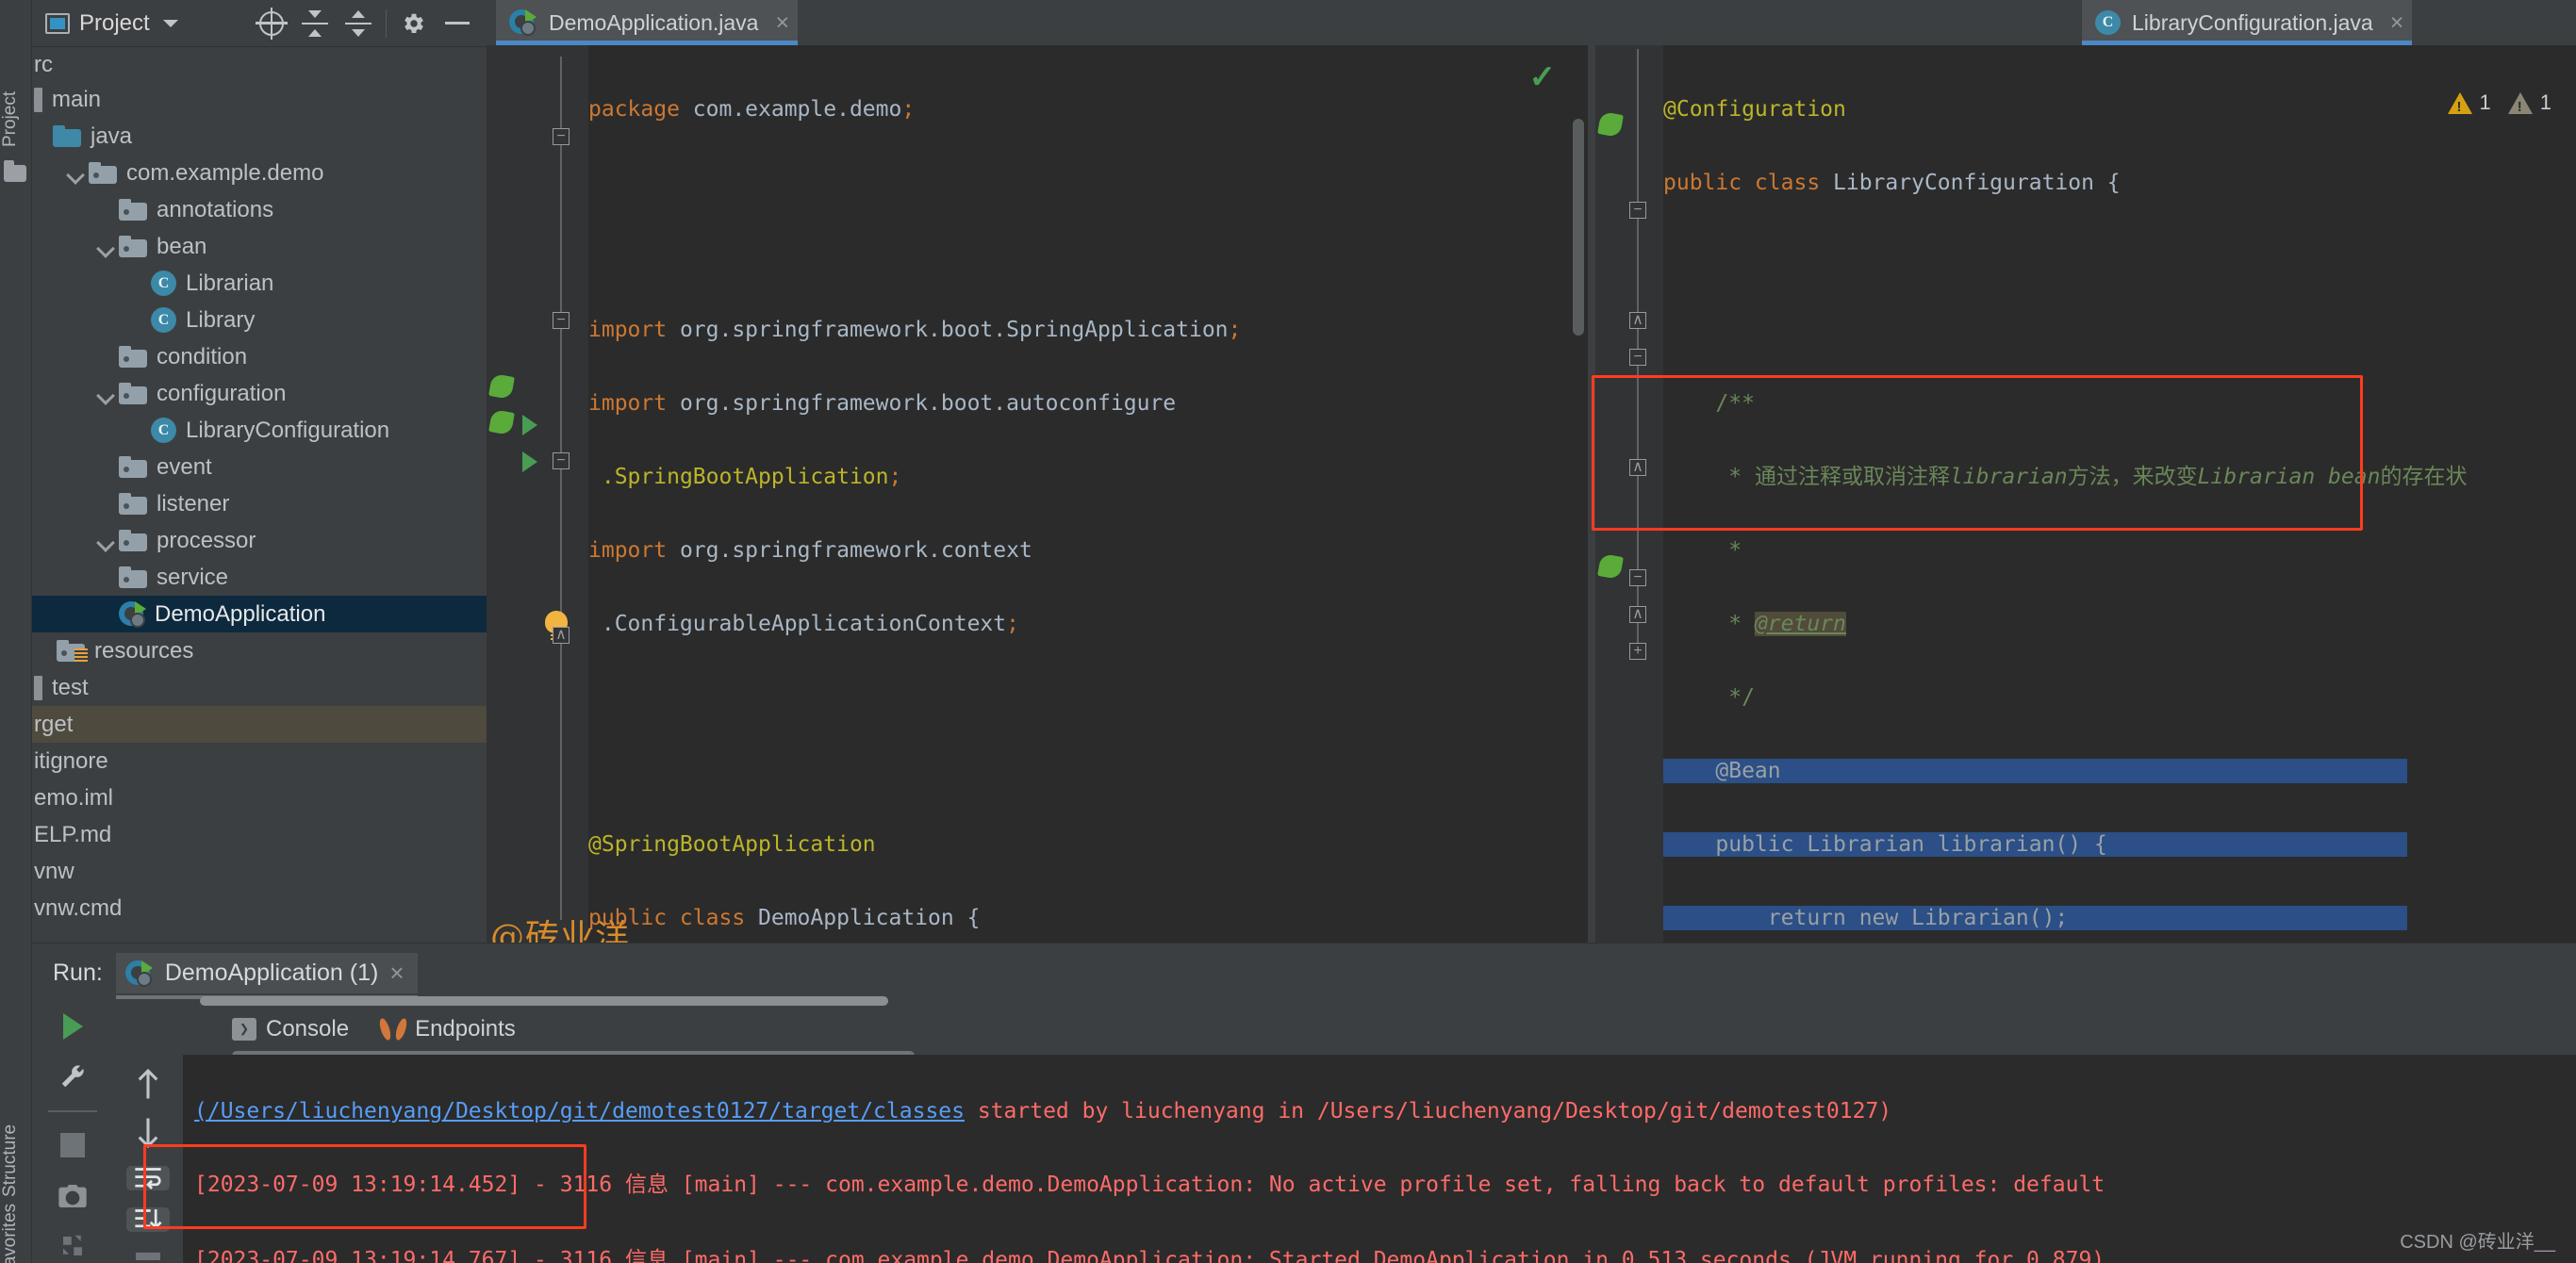  Describe the element at coordinates (259, 651) in the screenshot. I see `tree-item-resources: resources` at that location.